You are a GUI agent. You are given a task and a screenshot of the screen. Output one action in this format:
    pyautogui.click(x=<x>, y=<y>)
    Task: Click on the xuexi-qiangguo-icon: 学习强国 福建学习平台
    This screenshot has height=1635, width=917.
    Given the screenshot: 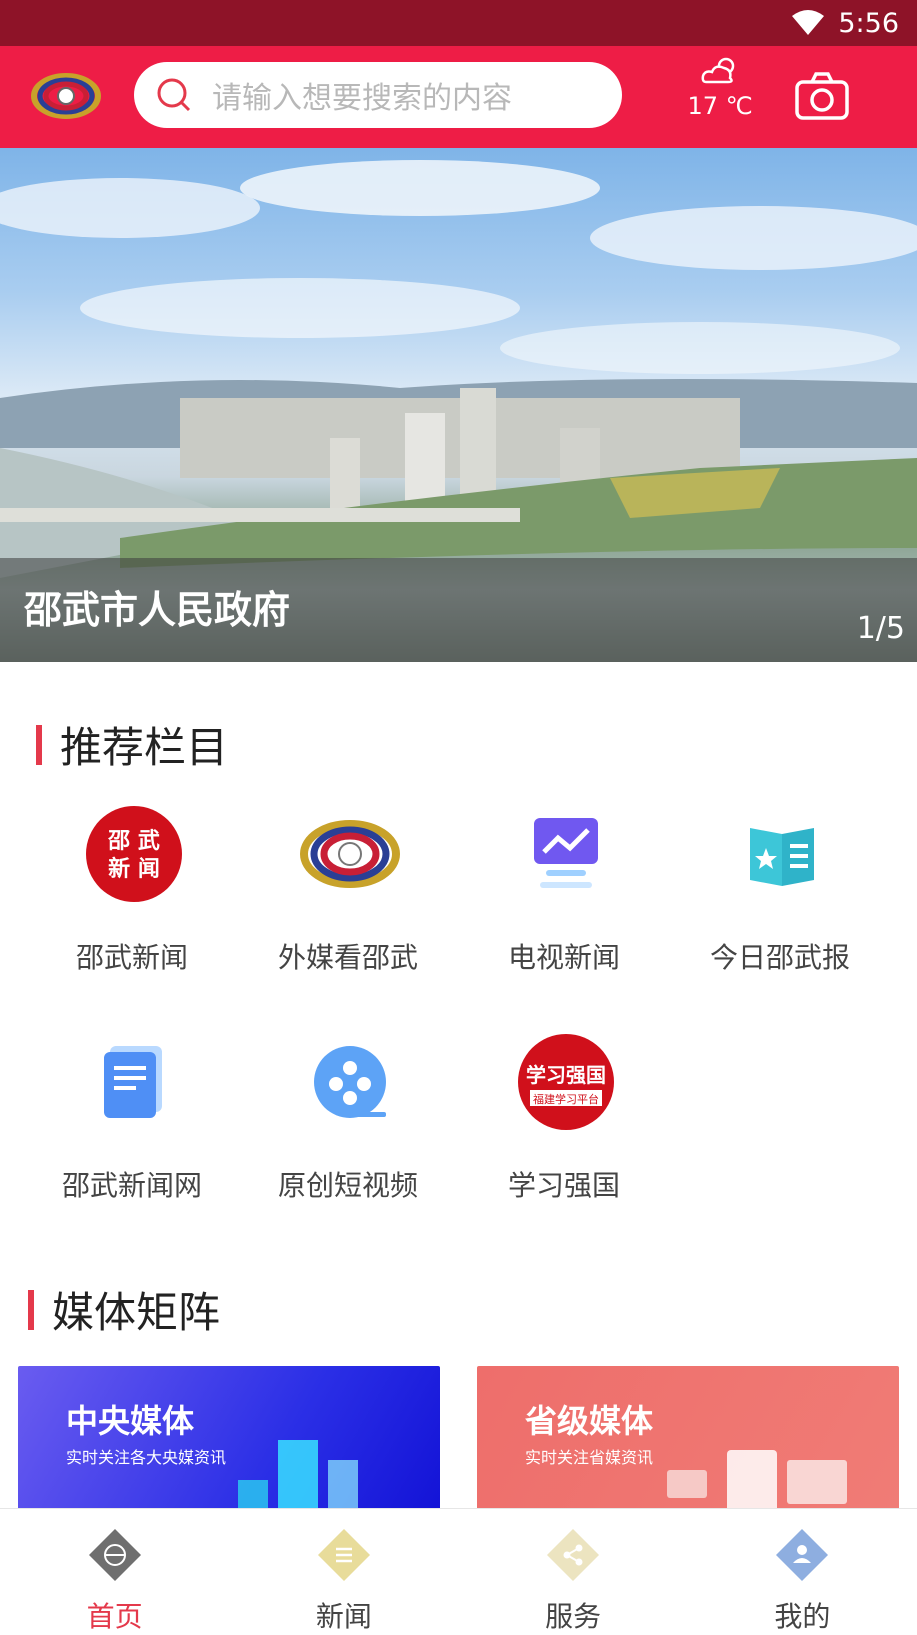 What is the action you would take?
    pyautogui.click(x=566, y=1082)
    